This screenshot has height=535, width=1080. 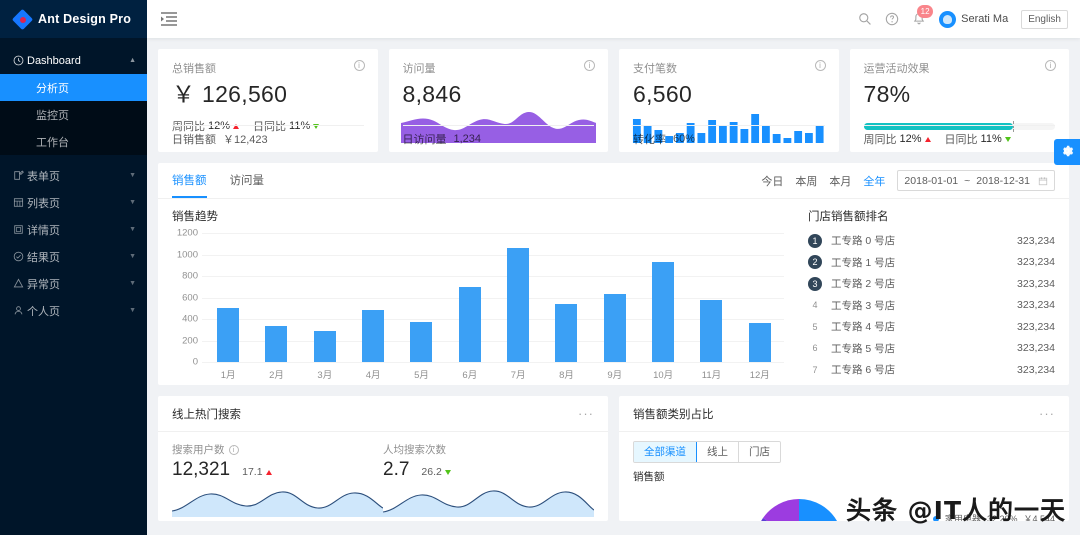 I want to click on sidebar-item-workplace: 工作台, so click(x=73, y=141).